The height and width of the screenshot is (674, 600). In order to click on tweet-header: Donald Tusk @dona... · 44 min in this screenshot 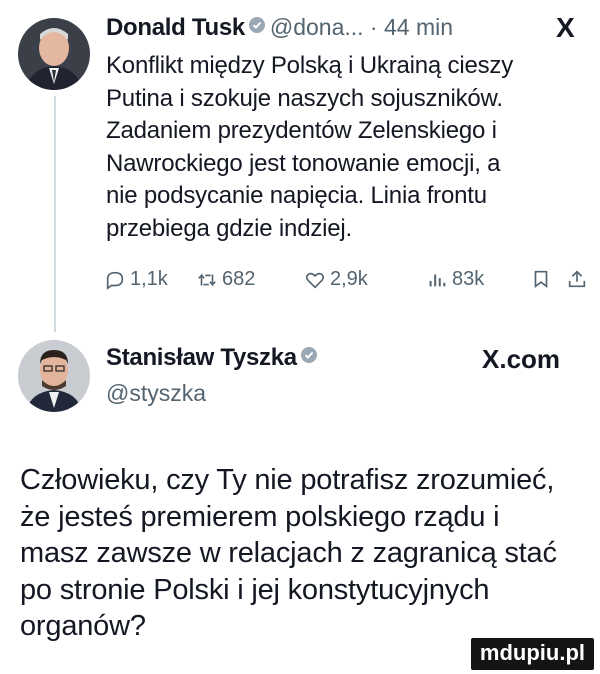, I will do `click(341, 30)`.